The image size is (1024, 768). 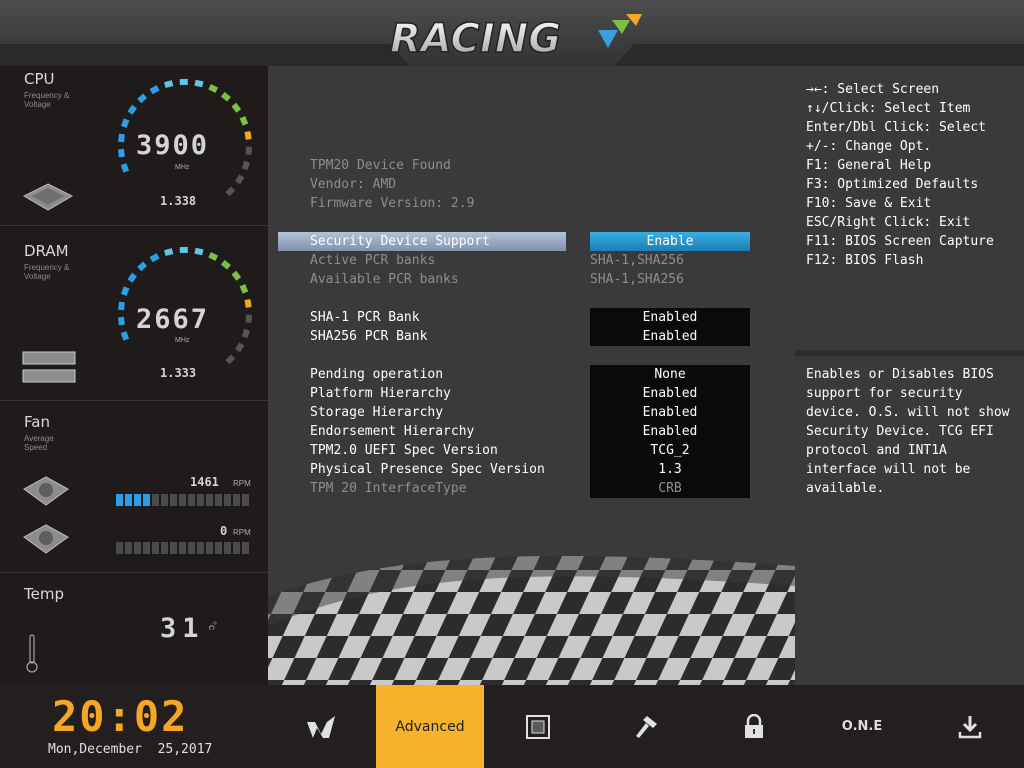 I want to click on cpu-title: CPU, so click(x=39, y=79).